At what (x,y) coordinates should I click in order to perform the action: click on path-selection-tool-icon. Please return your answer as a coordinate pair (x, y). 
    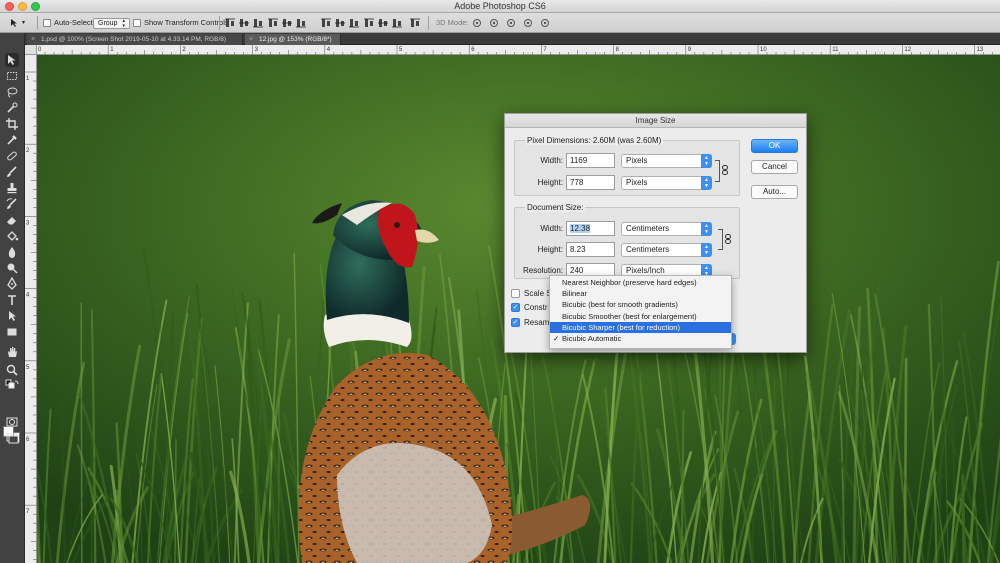
    Looking at the image, I should click on (12, 316).